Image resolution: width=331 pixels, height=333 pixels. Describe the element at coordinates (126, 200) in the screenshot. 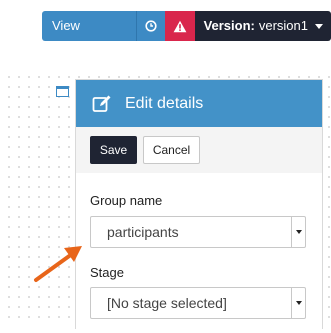

I see `group-name-label: Group name` at that location.